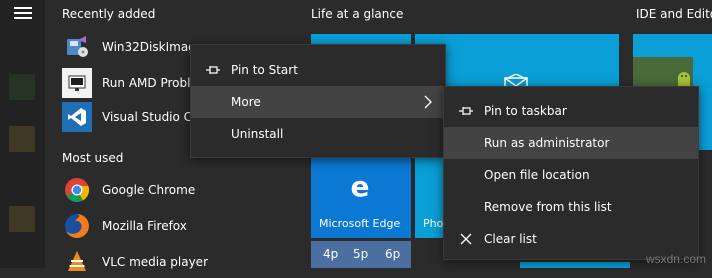  What do you see at coordinates (428, 102) in the screenshot?
I see `chevron-right-icon` at bounding box center [428, 102].